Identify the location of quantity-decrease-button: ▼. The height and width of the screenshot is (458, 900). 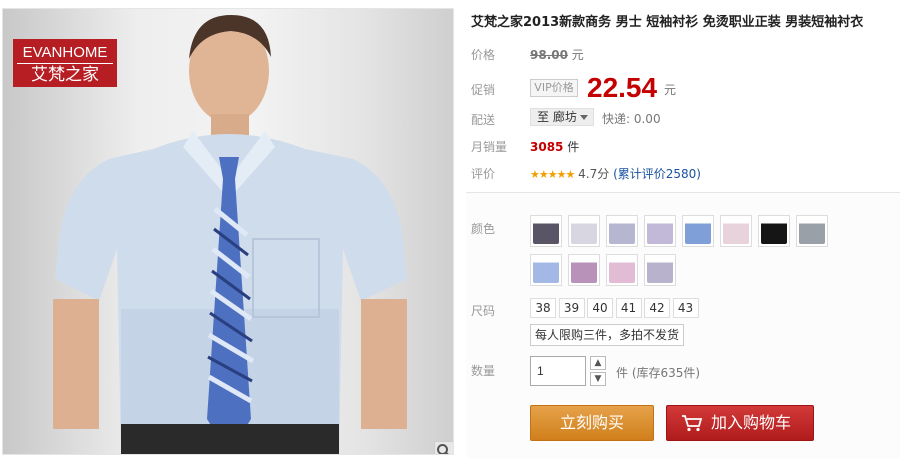
(598, 379).